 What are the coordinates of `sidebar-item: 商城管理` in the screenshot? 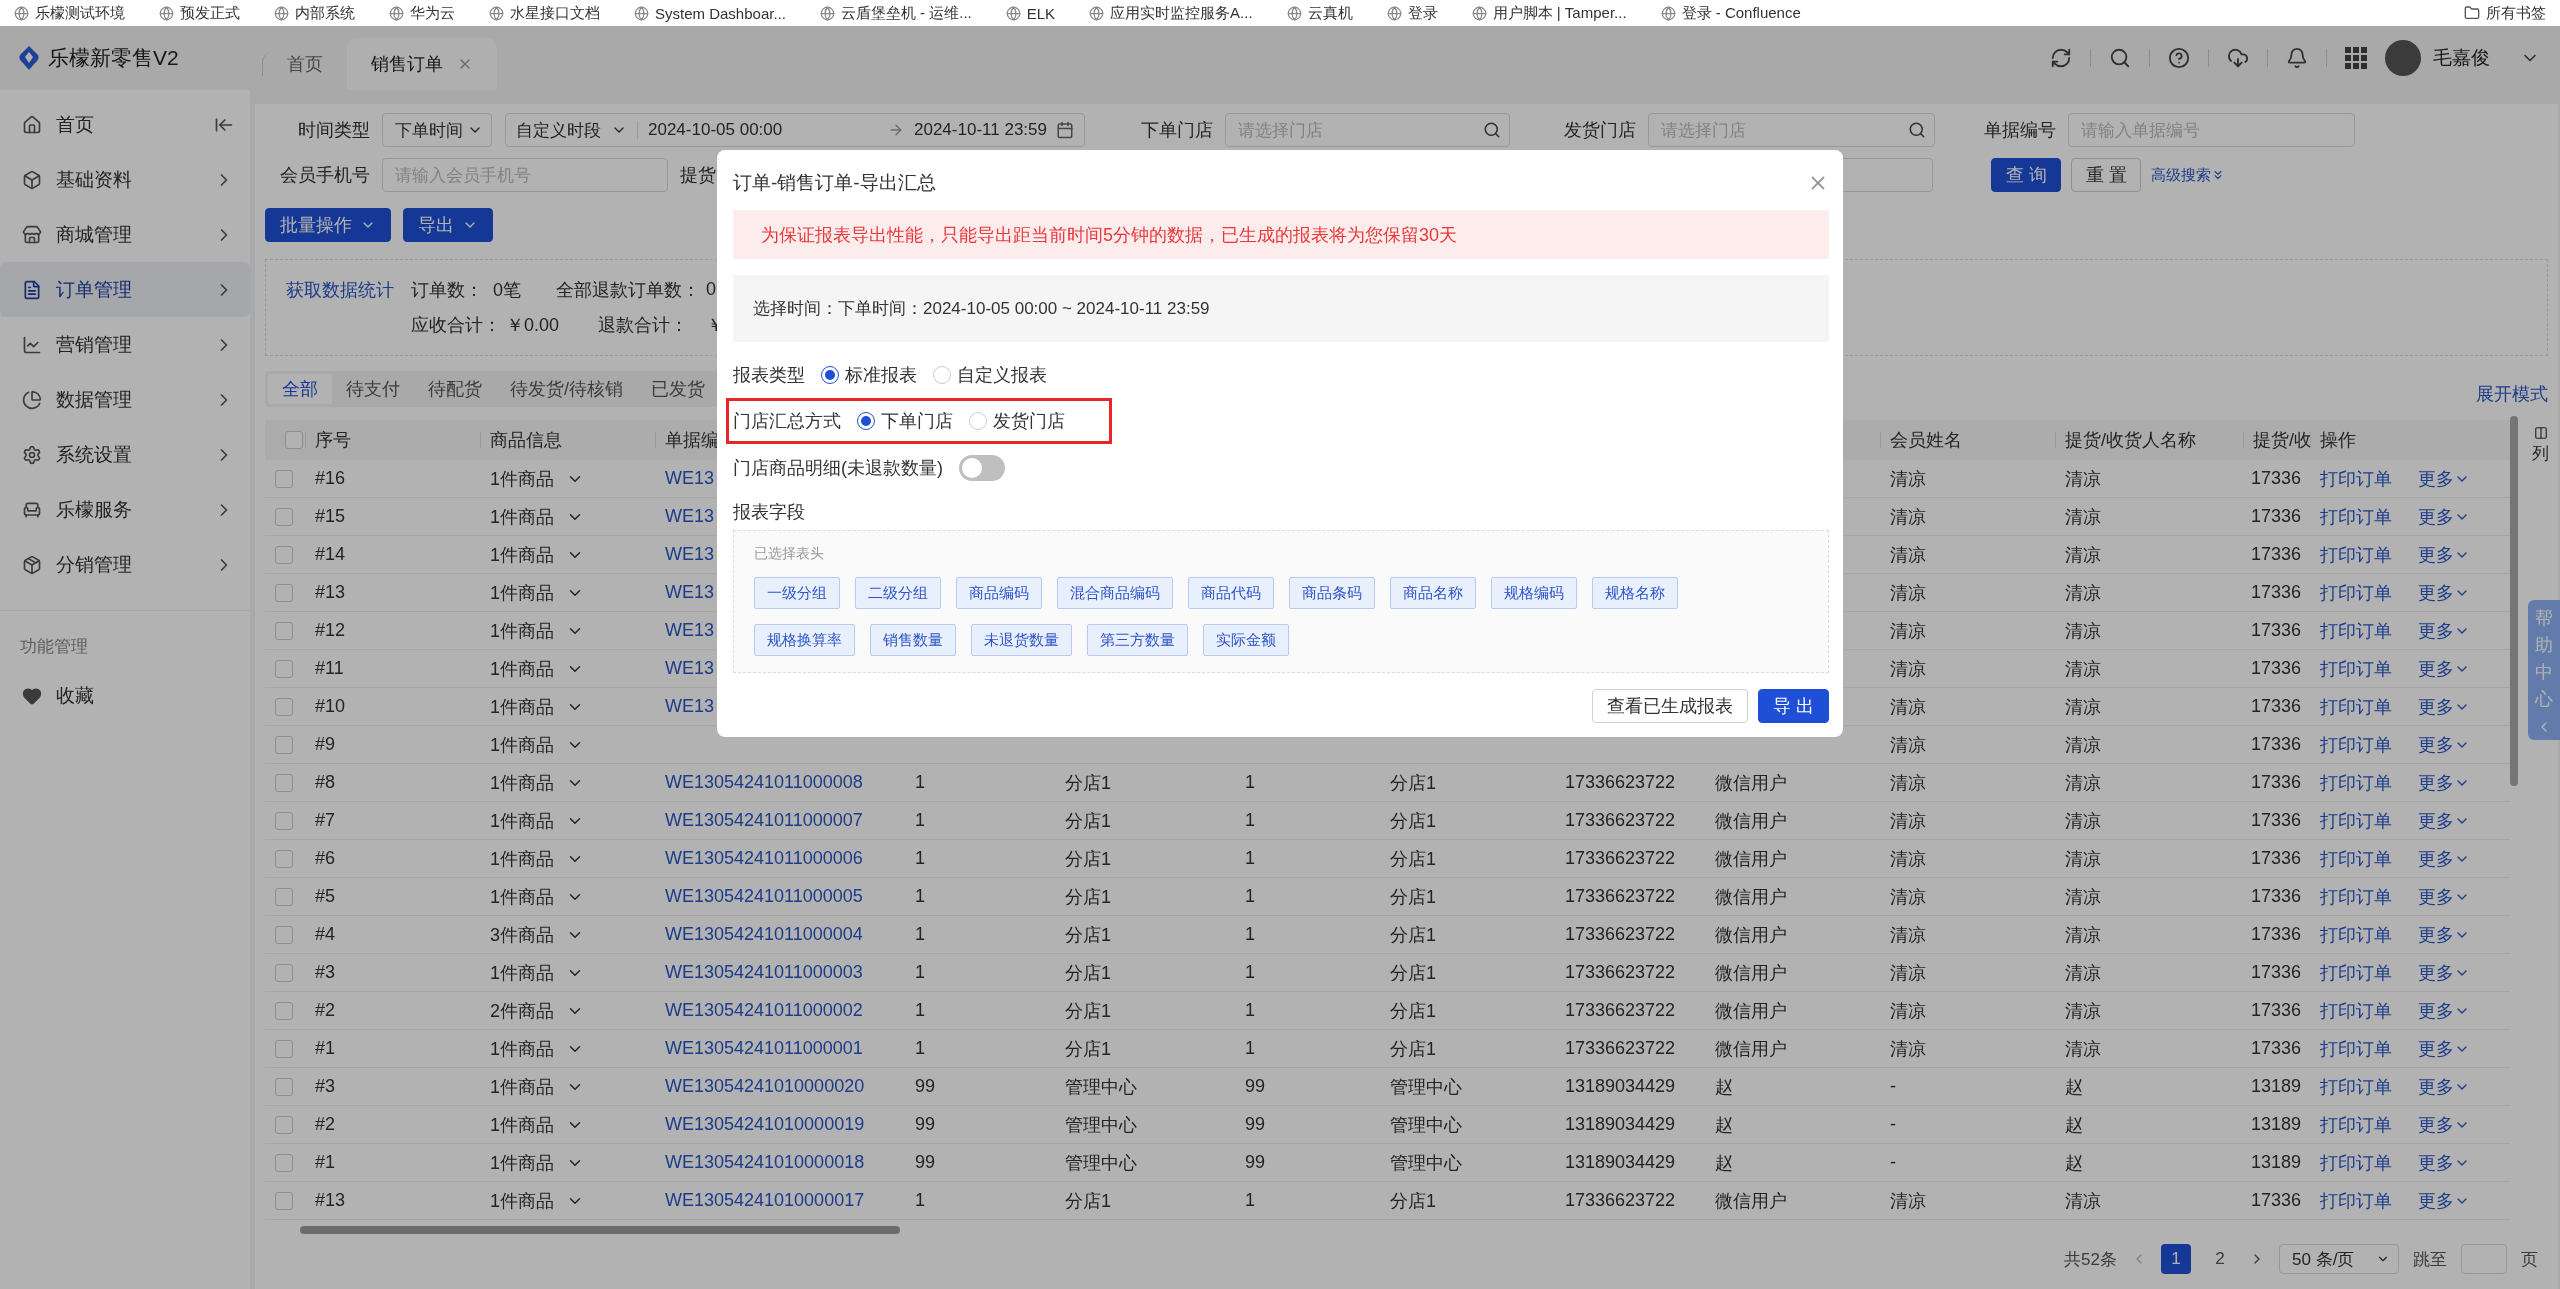 It's located at (125, 234).